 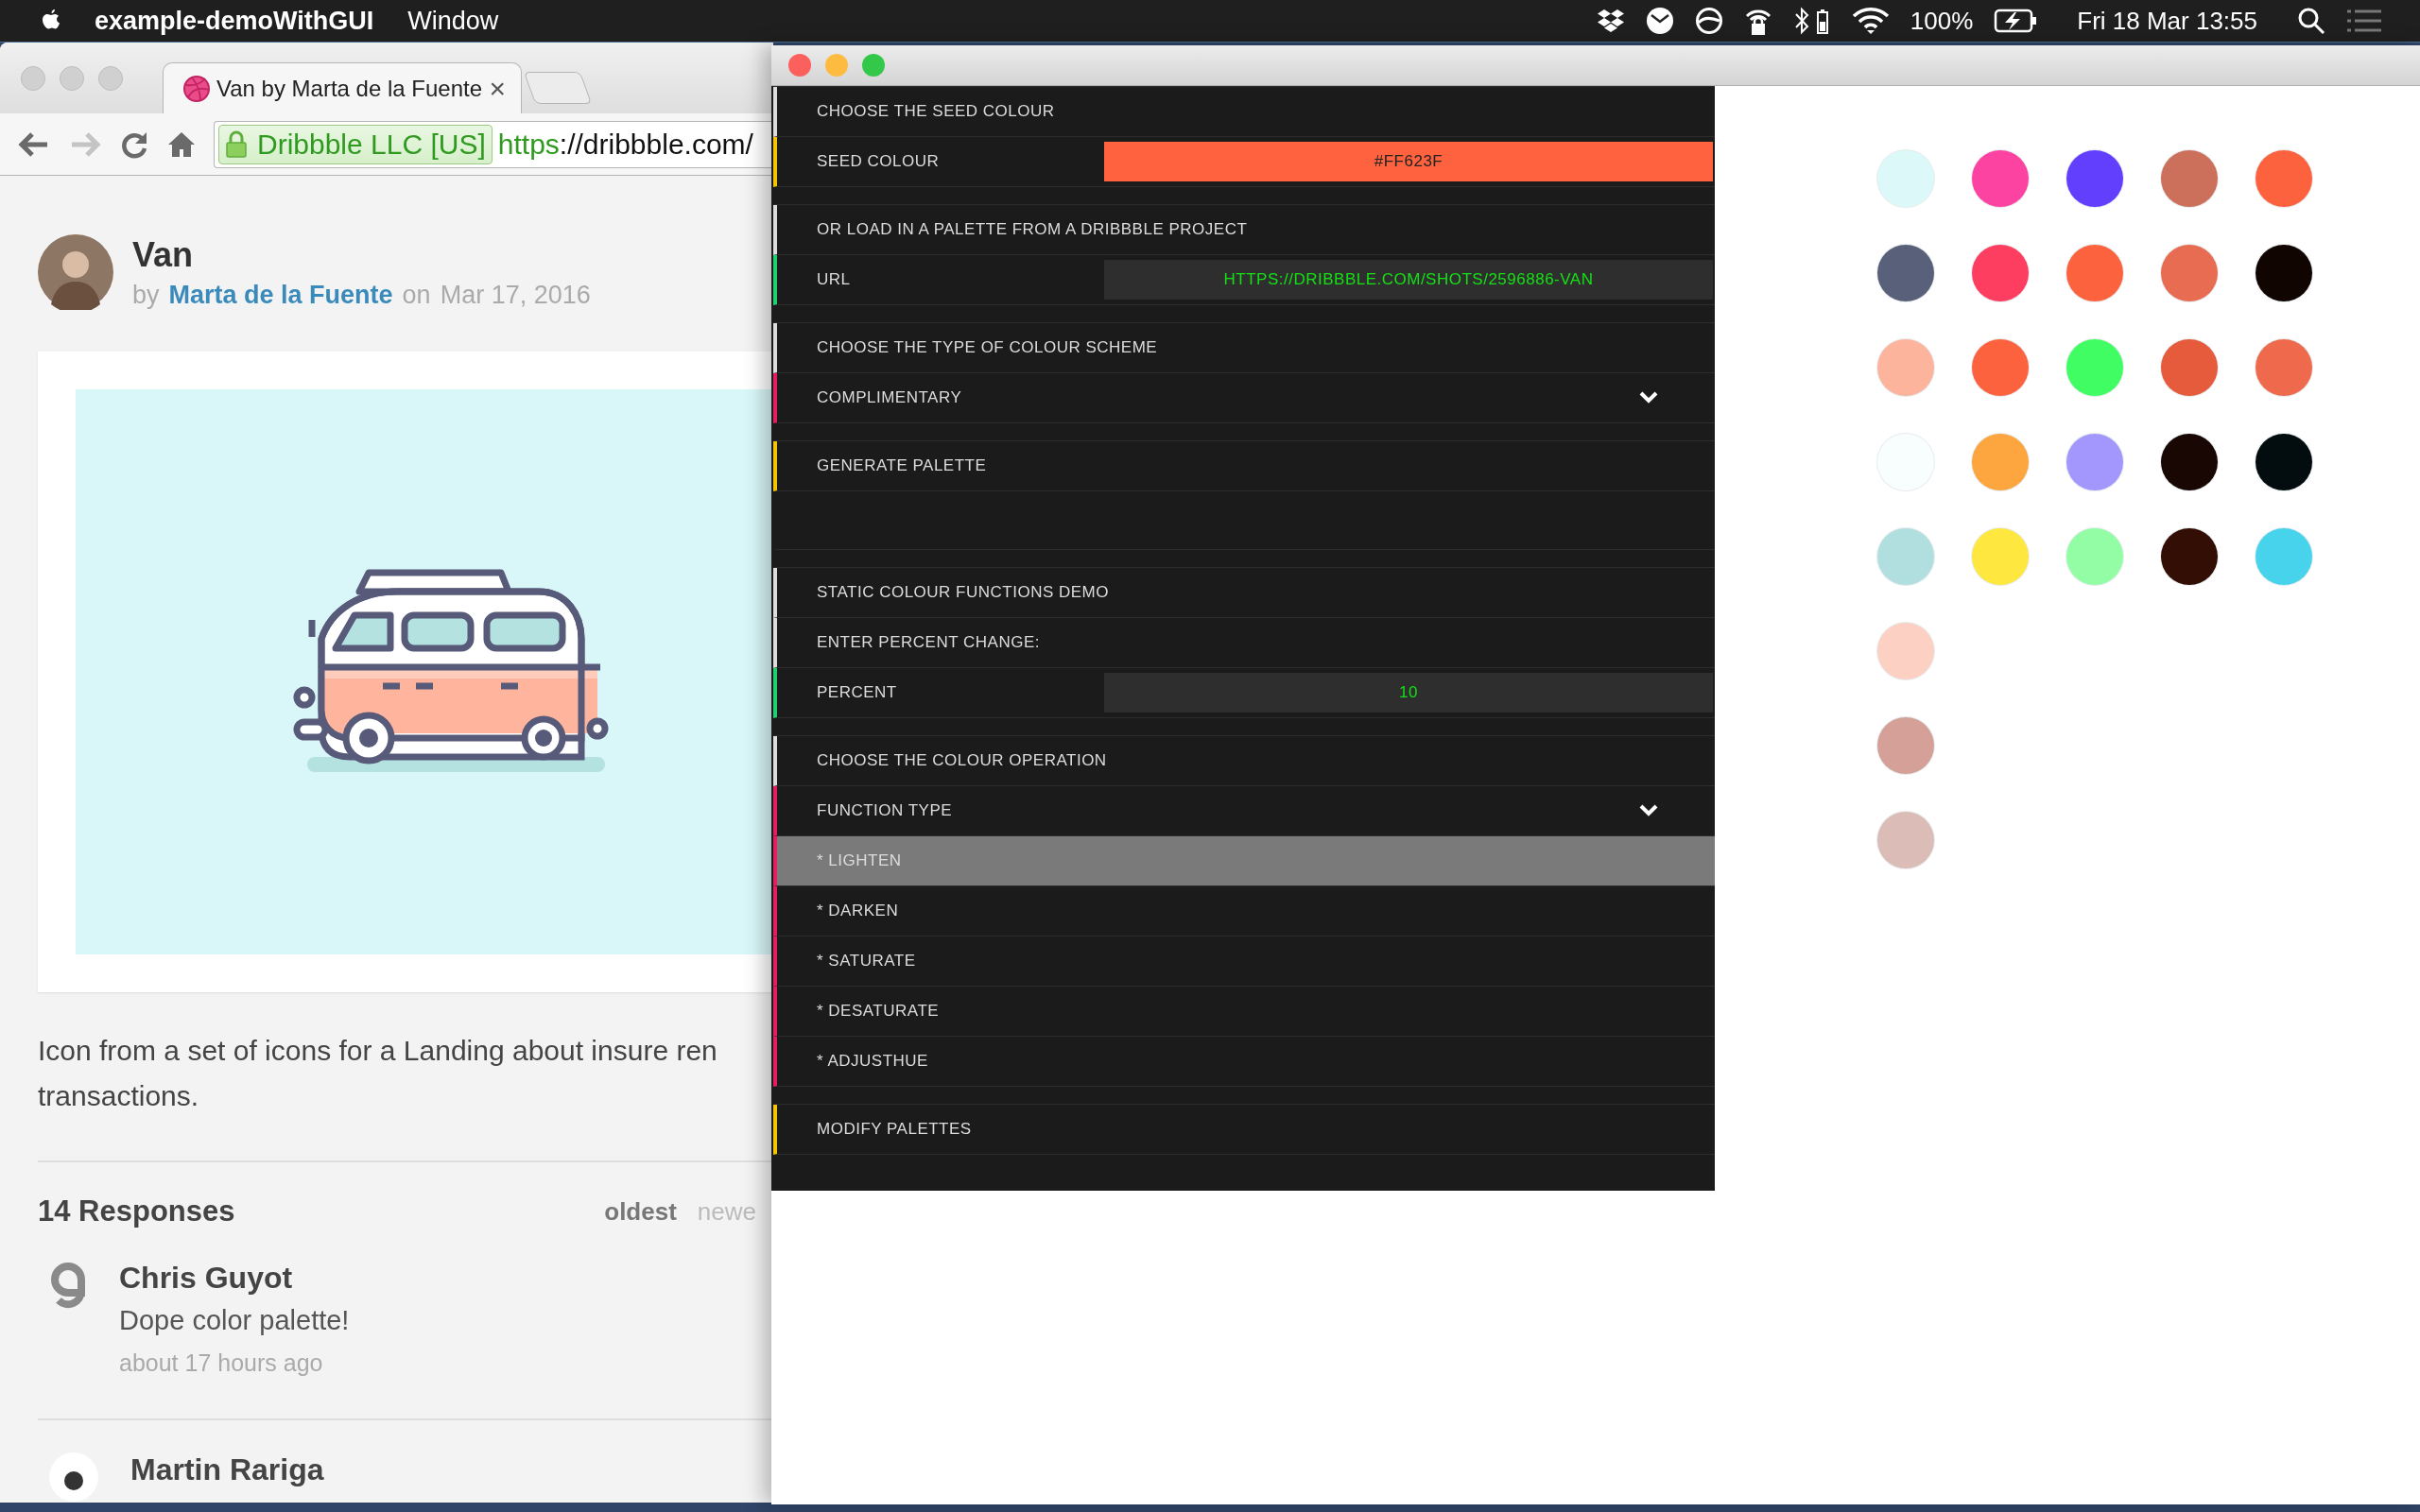 What do you see at coordinates (453, 21) in the screenshot?
I see `menu-item: Window` at bounding box center [453, 21].